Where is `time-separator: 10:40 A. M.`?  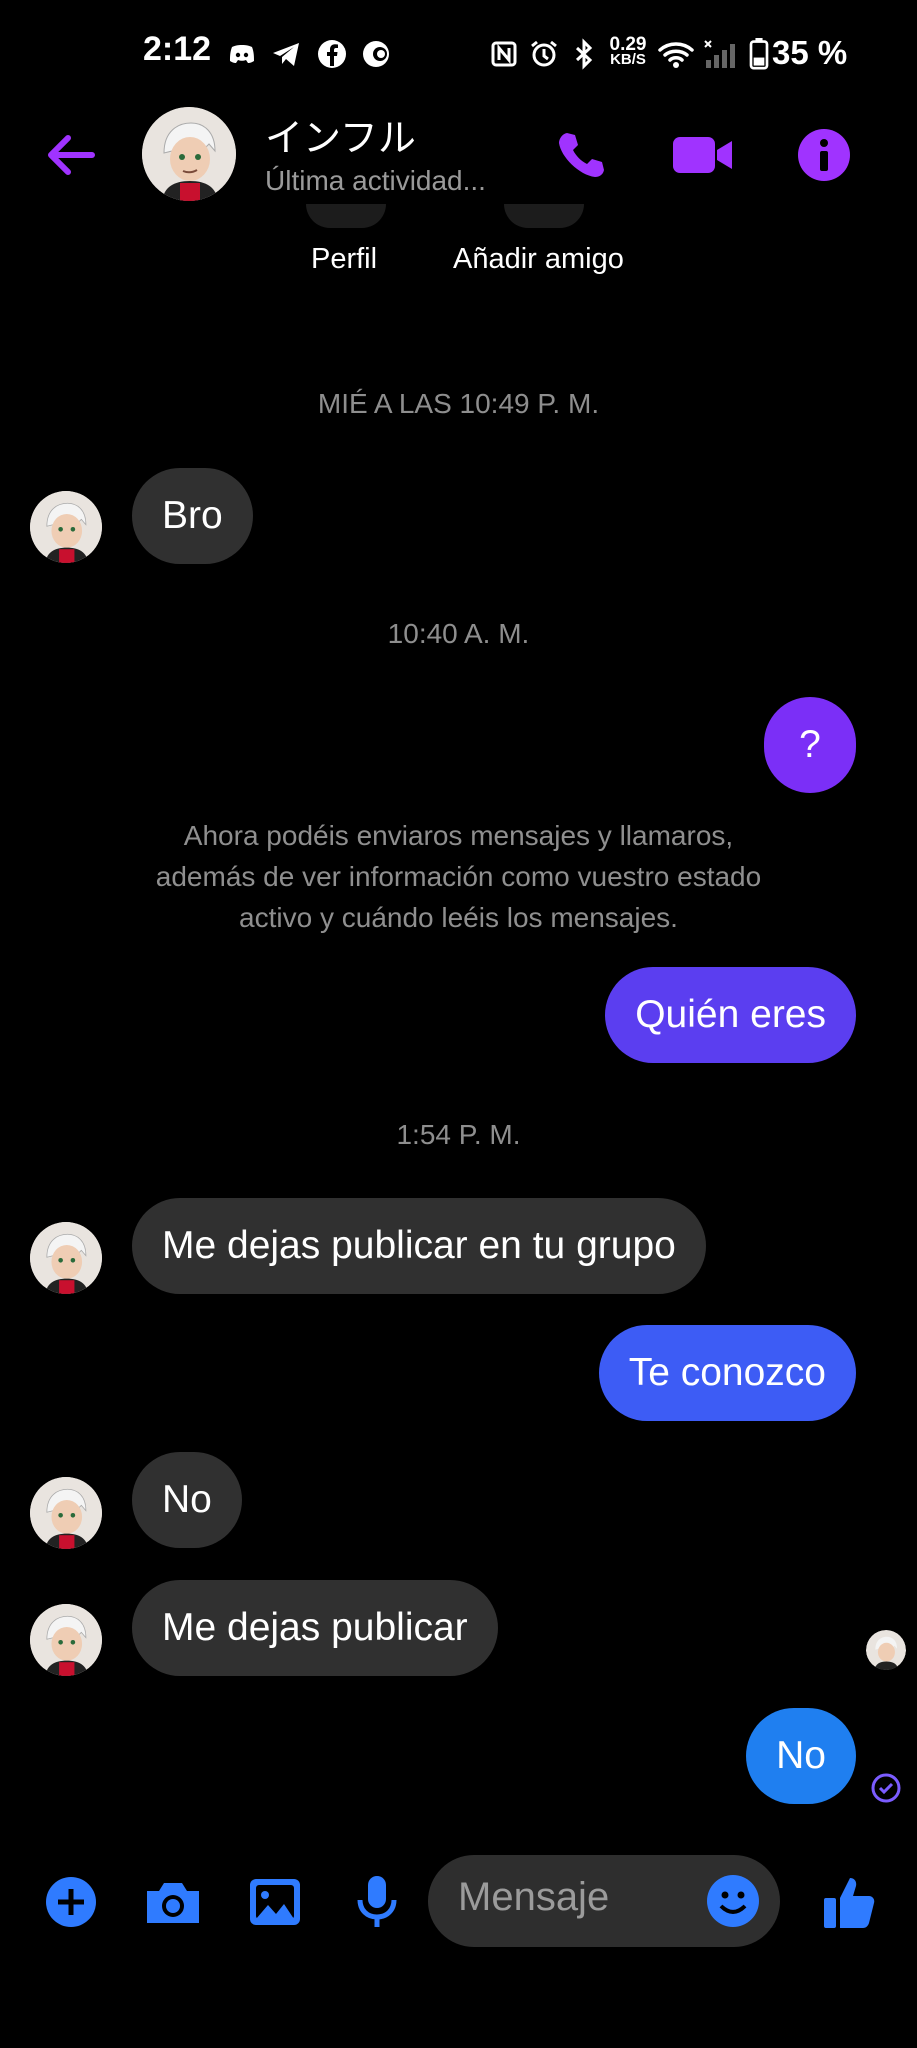
time-separator: 10:40 A. M. is located at coordinates (458, 633).